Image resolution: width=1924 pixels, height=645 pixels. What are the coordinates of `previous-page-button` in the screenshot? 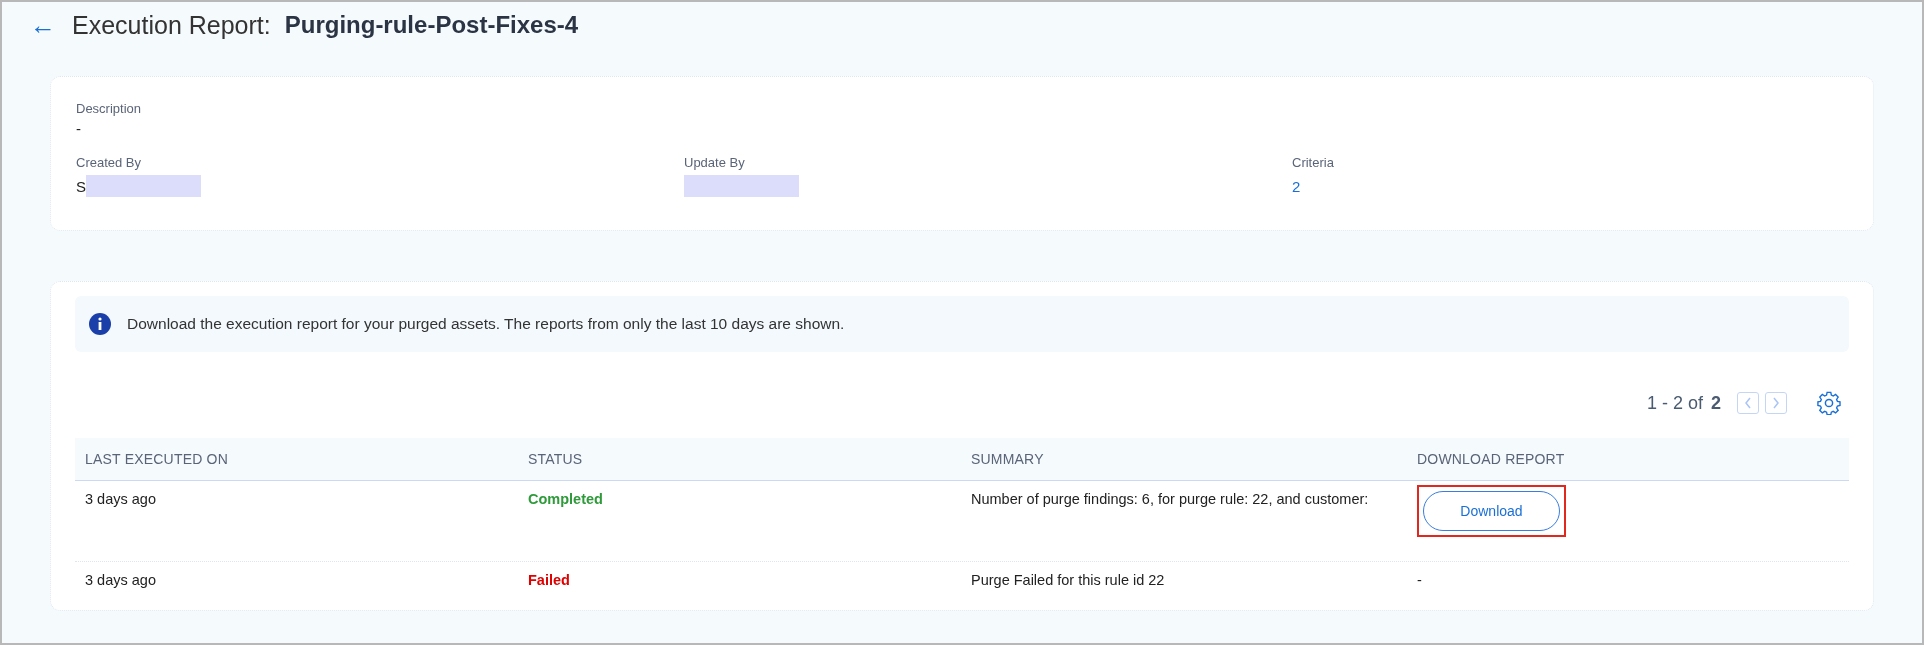 It's located at (1748, 403).